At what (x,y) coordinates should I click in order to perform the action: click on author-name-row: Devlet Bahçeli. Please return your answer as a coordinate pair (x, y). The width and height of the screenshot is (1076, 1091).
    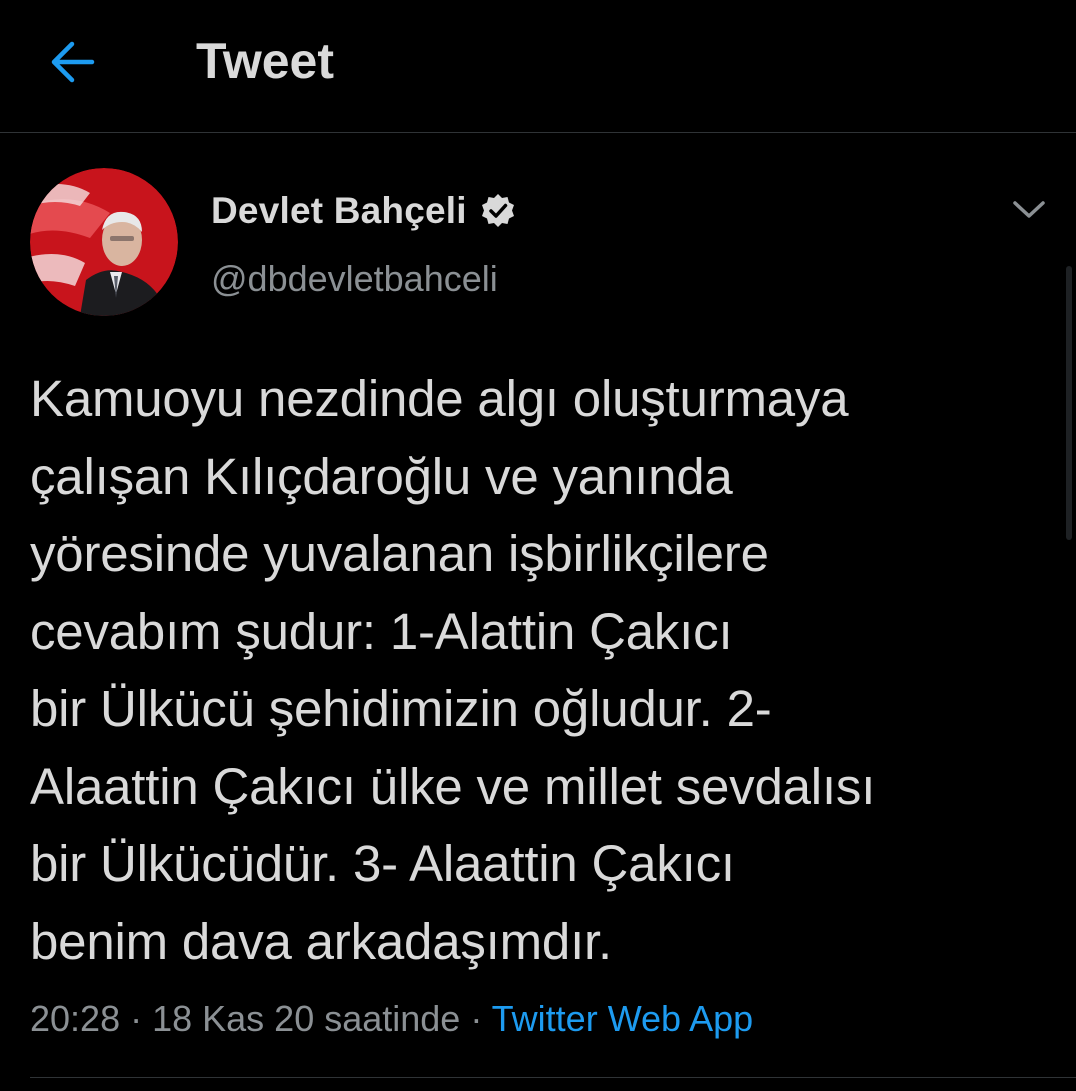
    Looking at the image, I should click on (364, 211).